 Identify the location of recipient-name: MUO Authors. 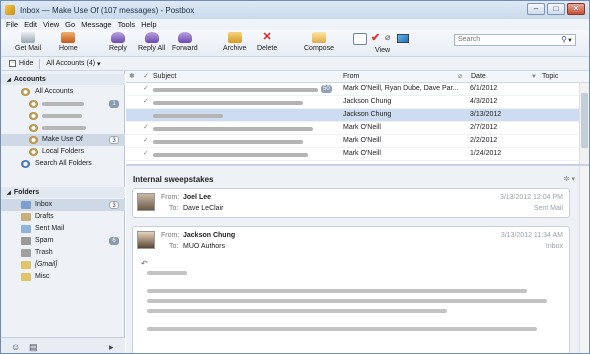
(204, 246).